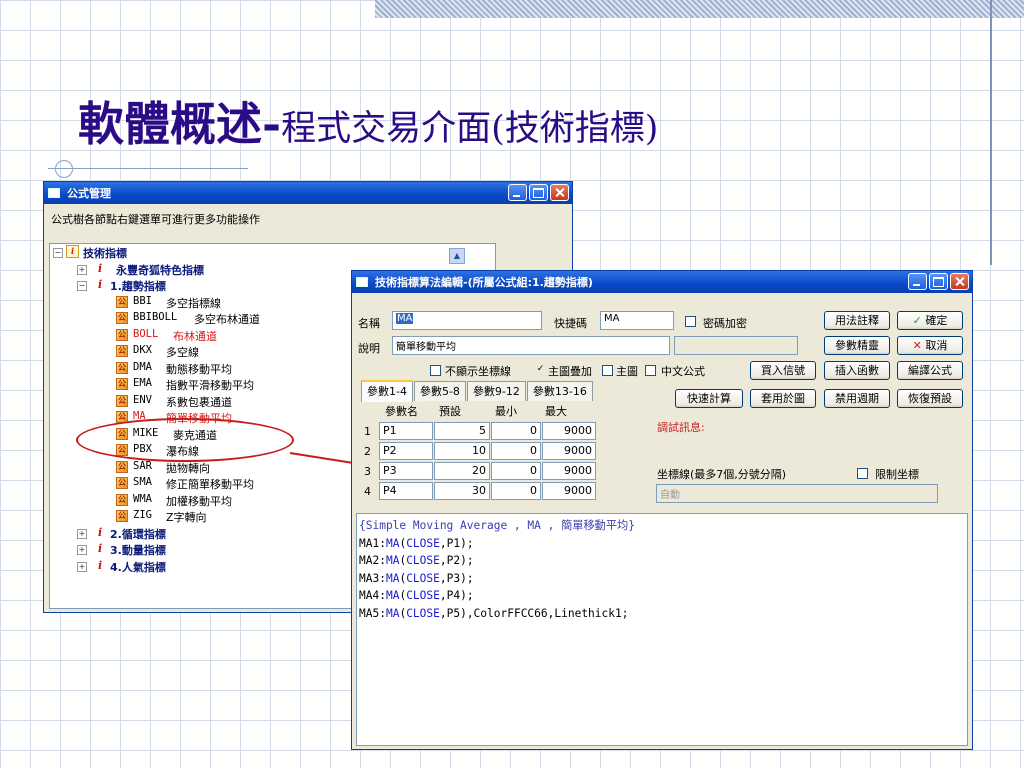  Describe the element at coordinates (439, 391) in the screenshot. I see `tab-params-5-8: 參數5-8` at that location.